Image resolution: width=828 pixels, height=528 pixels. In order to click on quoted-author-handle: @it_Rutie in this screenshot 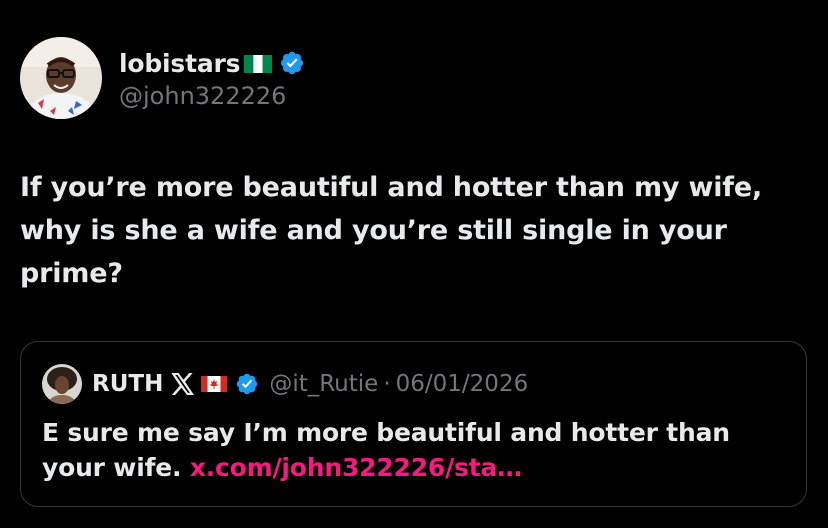, I will do `click(323, 384)`.